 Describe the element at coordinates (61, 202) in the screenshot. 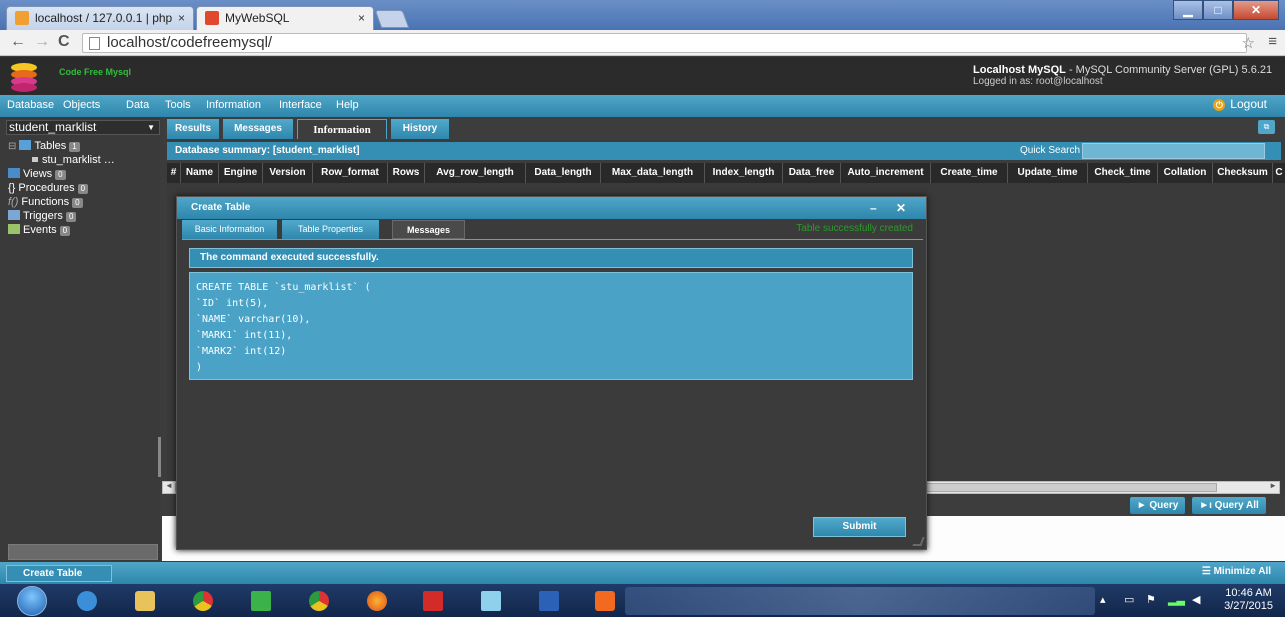

I see `tree-item-functions: f() Functions 0` at that location.